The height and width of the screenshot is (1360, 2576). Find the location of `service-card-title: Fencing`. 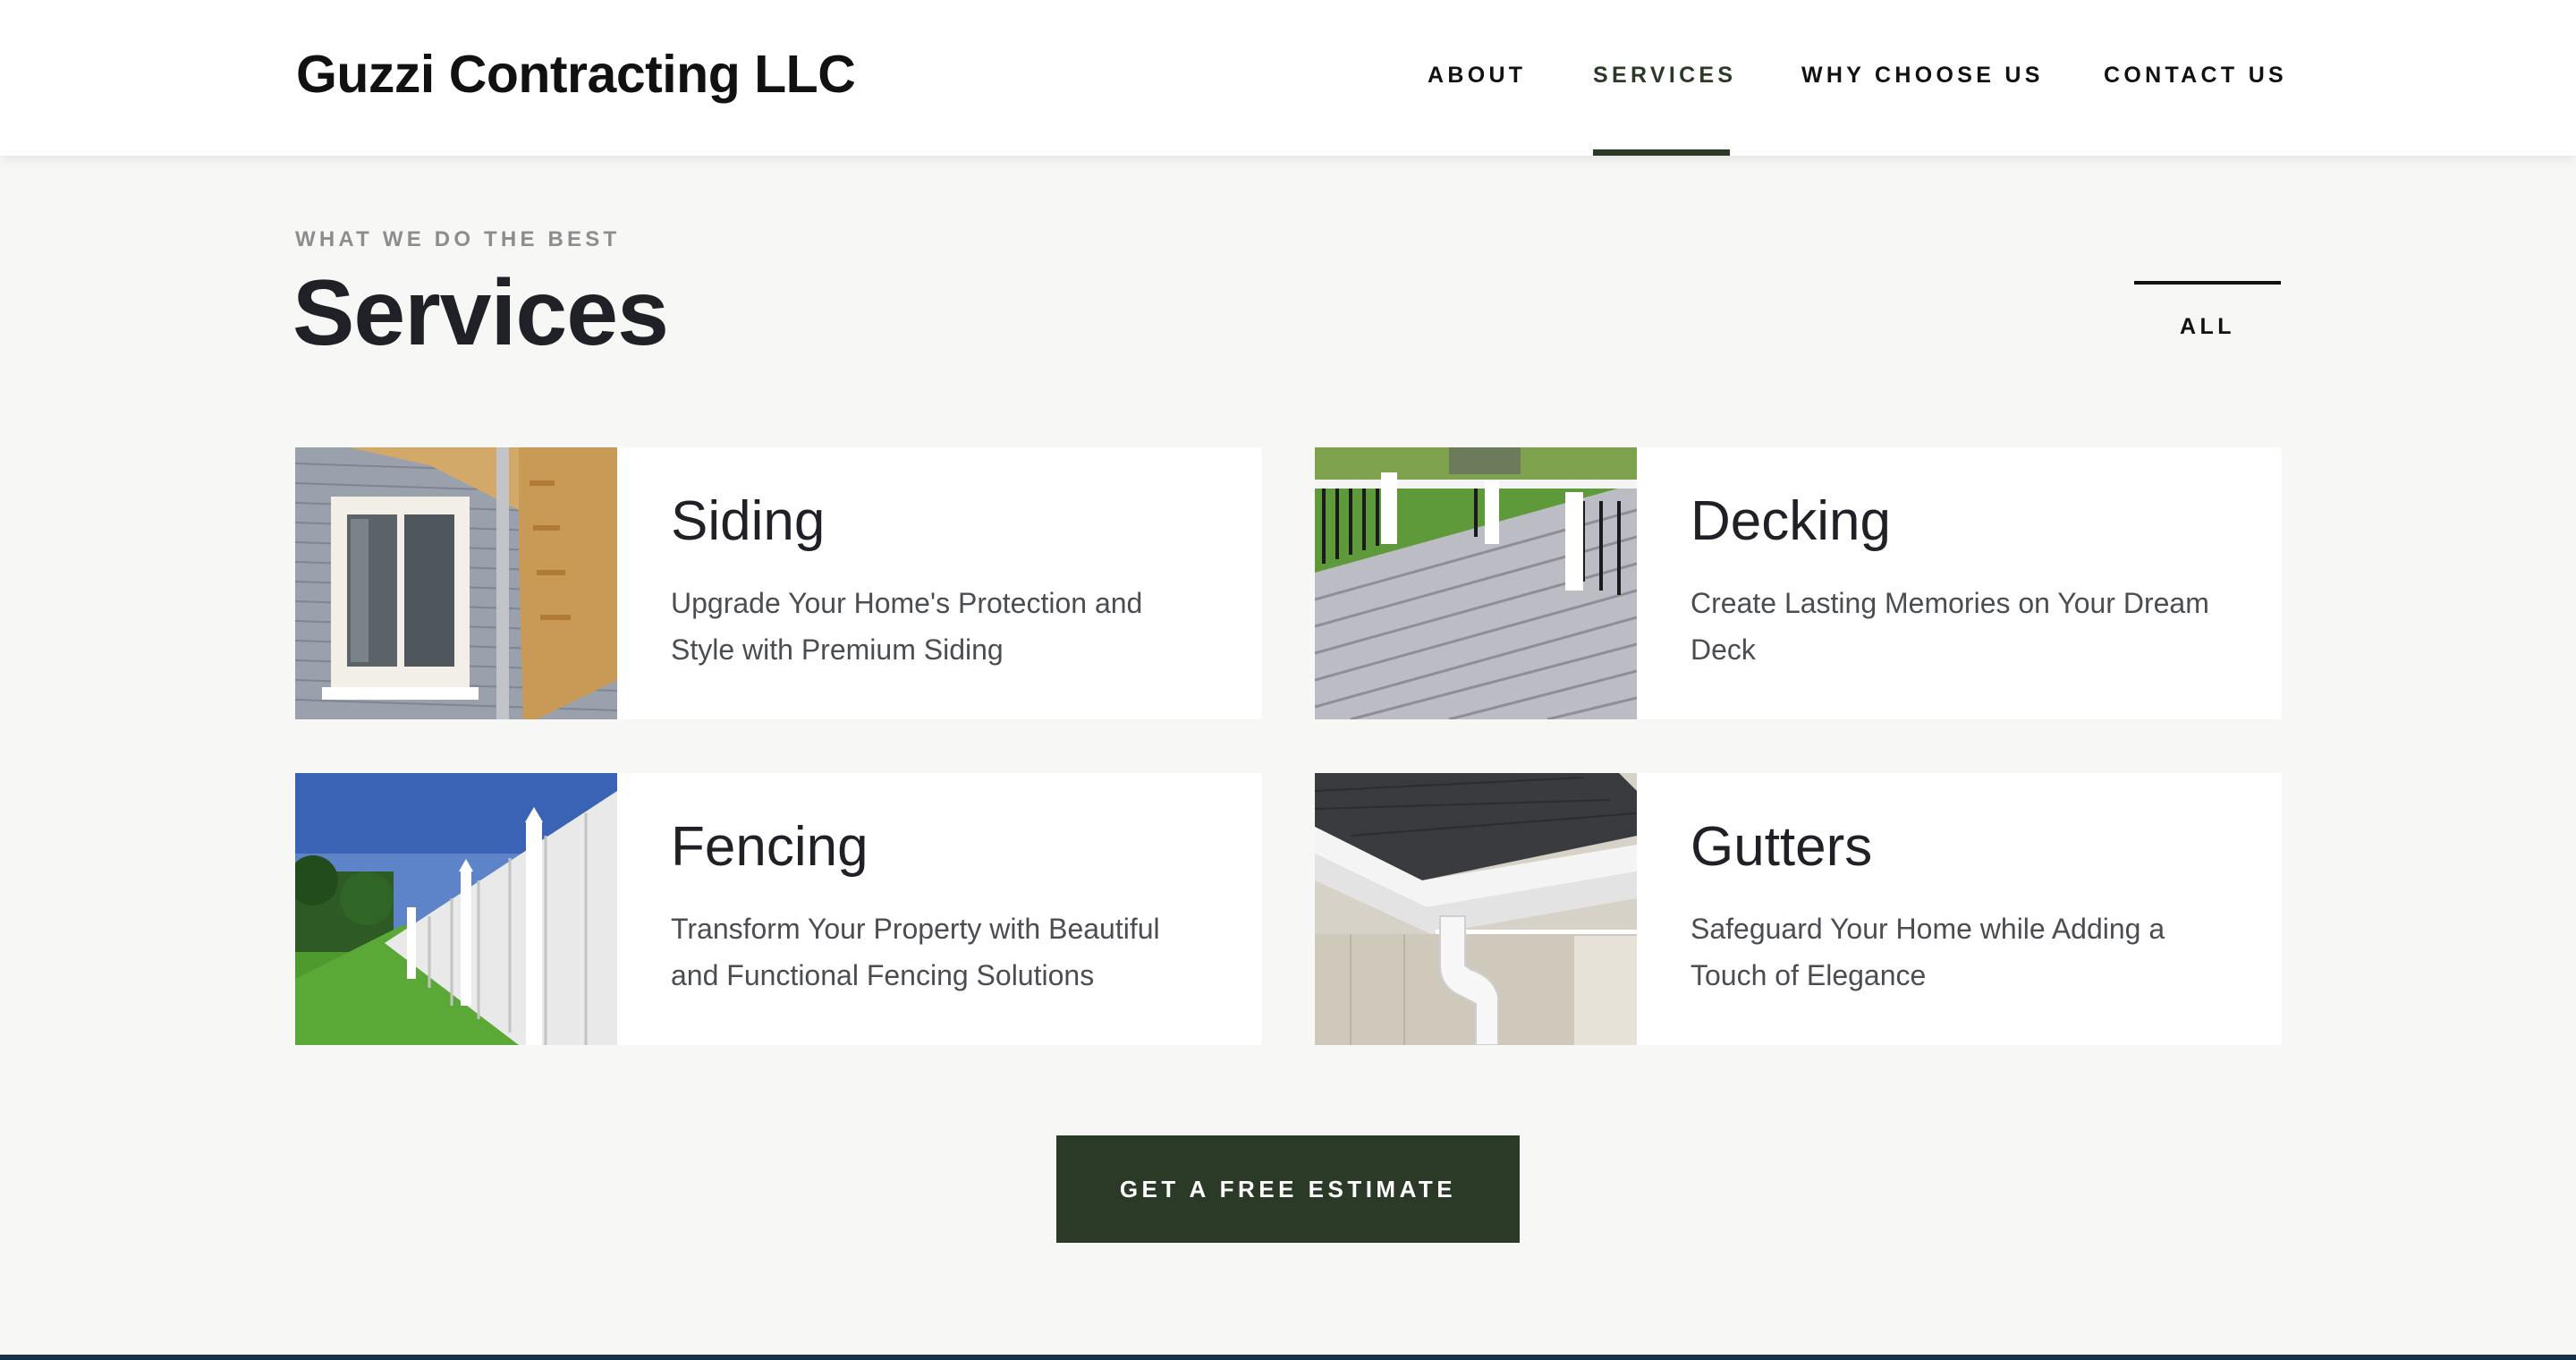

service-card-title: Fencing is located at coordinates (770, 847).